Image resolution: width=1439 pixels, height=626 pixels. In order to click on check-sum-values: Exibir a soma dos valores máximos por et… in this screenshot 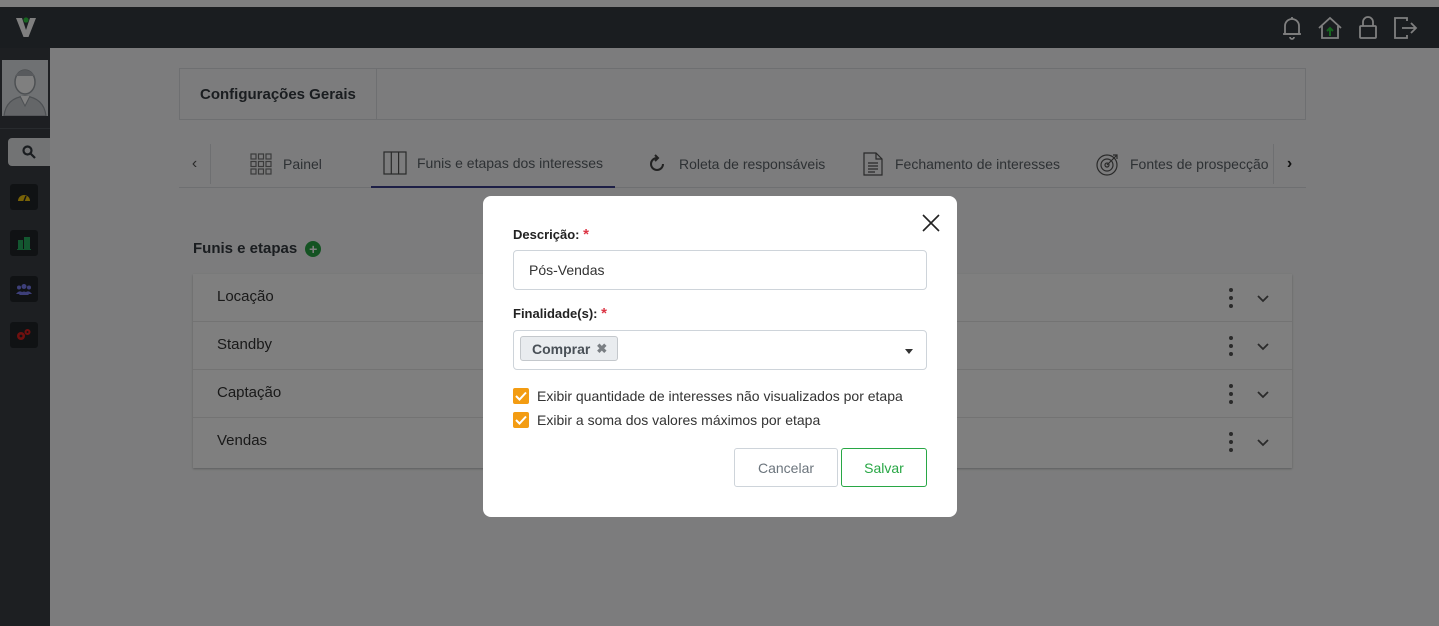, I will do `click(666, 420)`.